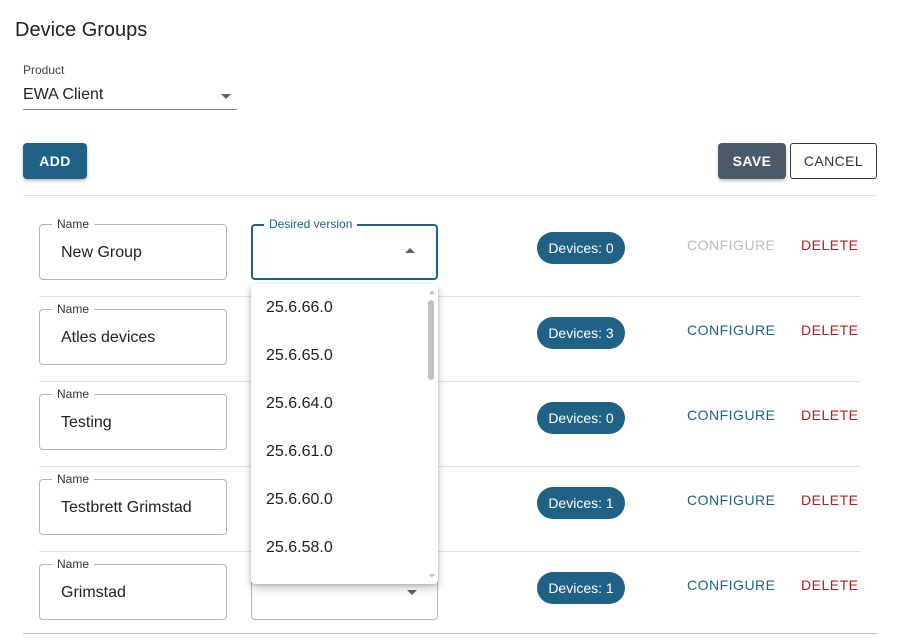  I want to click on desired-version-label: Desired version, so click(311, 224).